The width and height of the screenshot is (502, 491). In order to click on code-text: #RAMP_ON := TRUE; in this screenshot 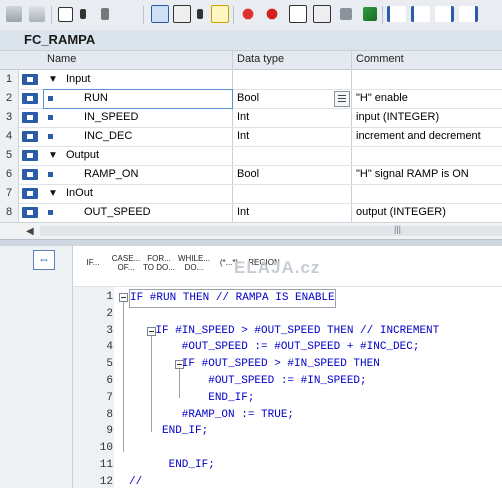, I will do `click(211, 415)`.